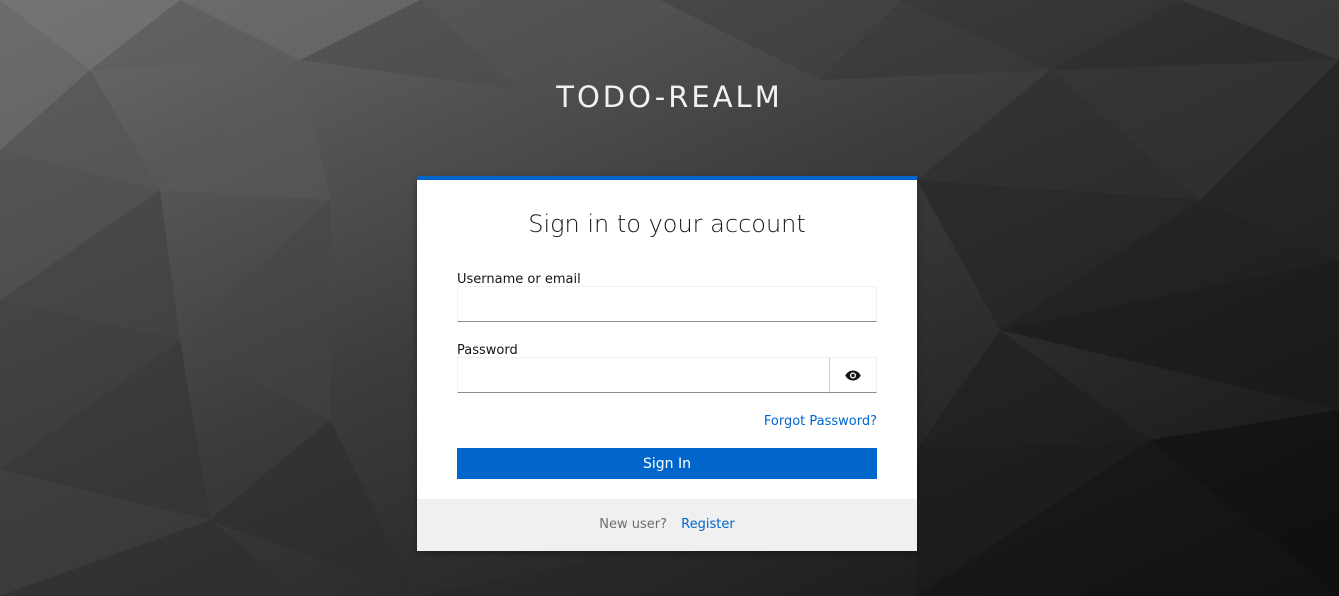 This screenshot has width=1339, height=596. What do you see at coordinates (667, 463) in the screenshot?
I see `sign-in-button: Sign In` at bounding box center [667, 463].